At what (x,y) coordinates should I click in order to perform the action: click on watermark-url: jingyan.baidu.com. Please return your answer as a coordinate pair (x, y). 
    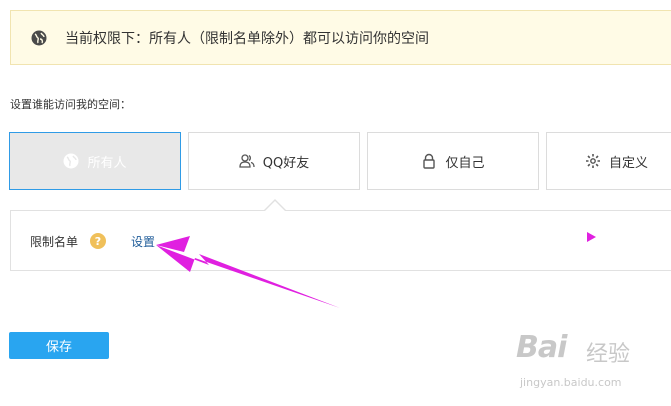
    Looking at the image, I should click on (571, 382).